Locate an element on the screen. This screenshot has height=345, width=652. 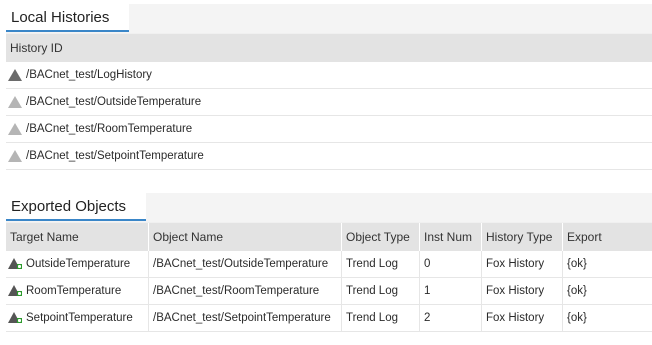
target-name: OutsideTemperature is located at coordinates (78, 264).